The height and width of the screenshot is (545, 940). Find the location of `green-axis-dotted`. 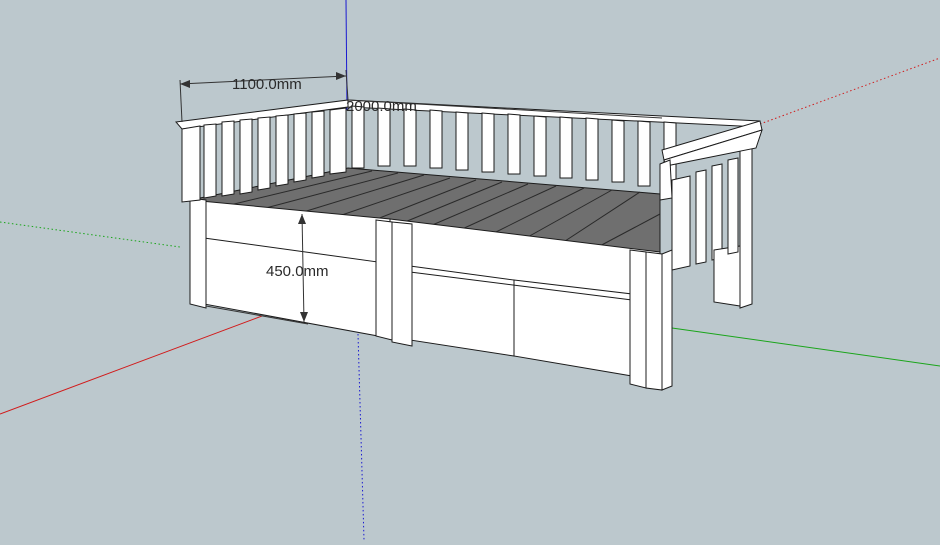

green-axis-dotted is located at coordinates (90, 234).